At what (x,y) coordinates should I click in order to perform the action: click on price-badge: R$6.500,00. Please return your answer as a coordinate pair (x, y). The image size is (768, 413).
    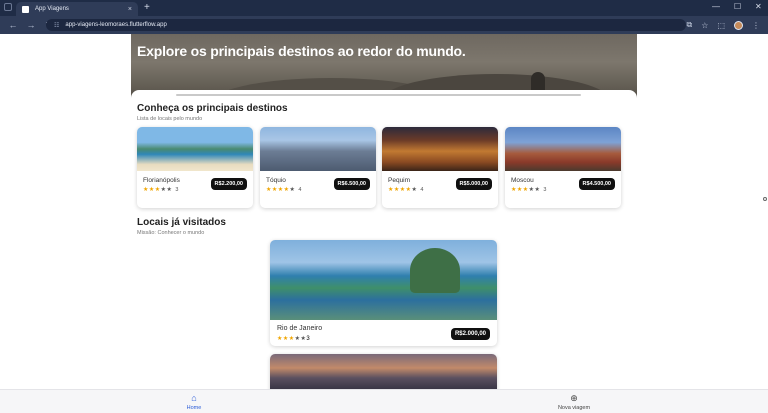
    Looking at the image, I should click on (351, 184).